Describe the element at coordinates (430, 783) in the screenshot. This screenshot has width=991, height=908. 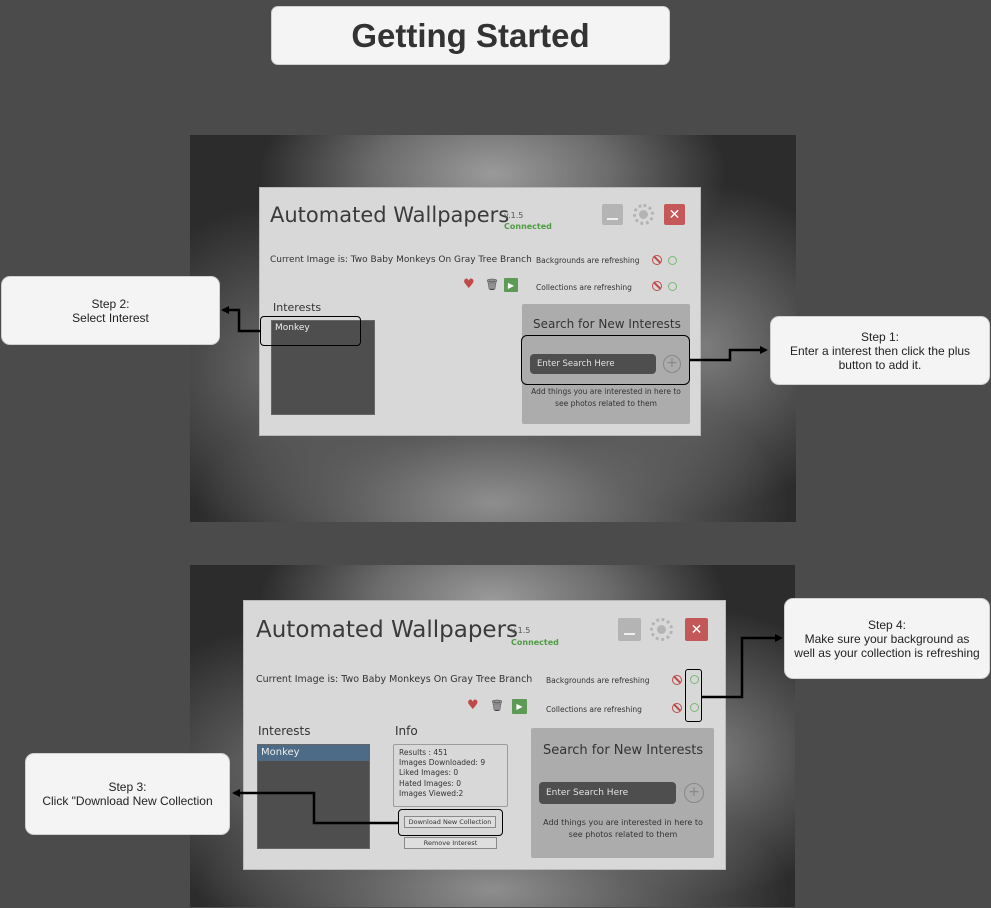
I see `info-hated: Hated Images: 0` at that location.